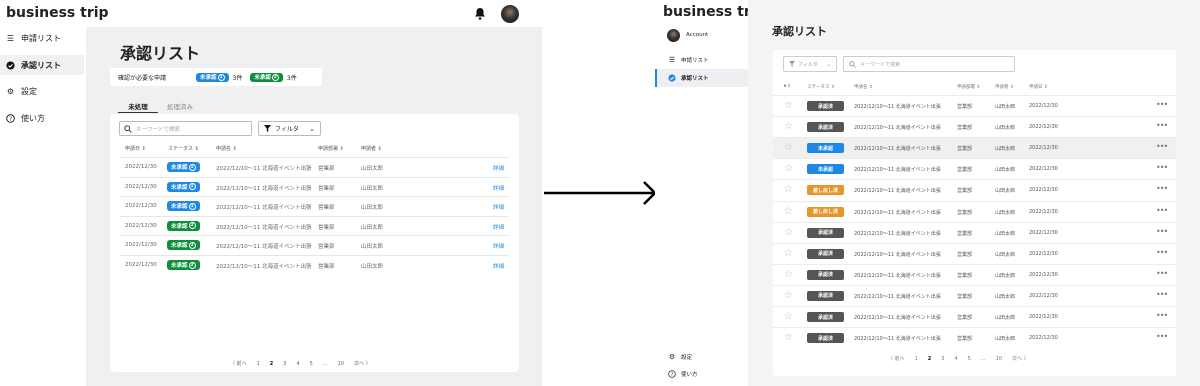 The height and width of the screenshot is (386, 1200). I want to click on search-icon, so click(852, 64).